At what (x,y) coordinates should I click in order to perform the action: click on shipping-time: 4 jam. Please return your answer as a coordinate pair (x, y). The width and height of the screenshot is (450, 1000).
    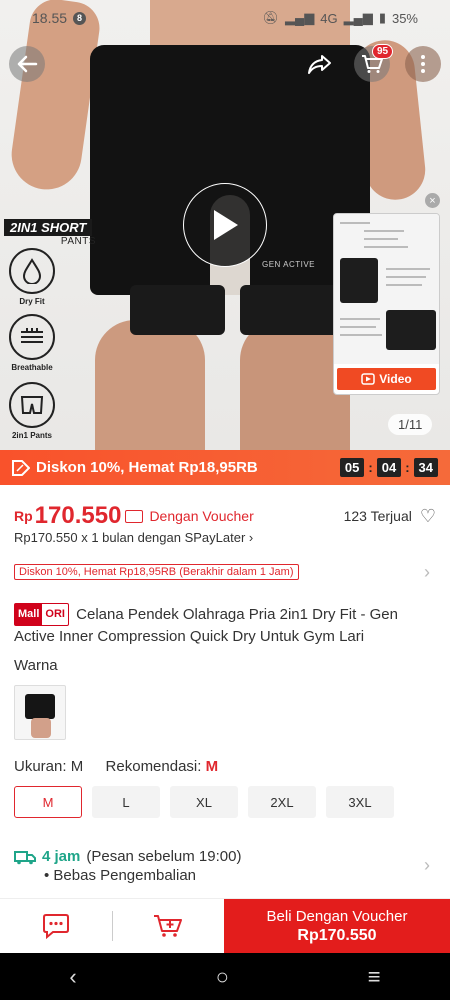
    Looking at the image, I should click on (61, 856).